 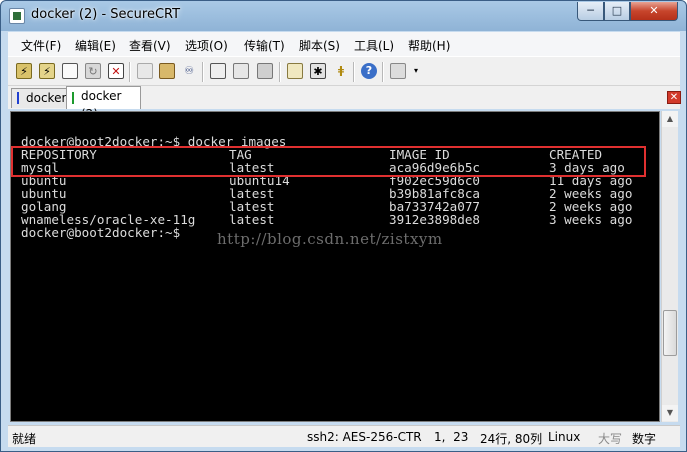 I want to click on disconnect-icon: ✕, so click(x=116, y=71).